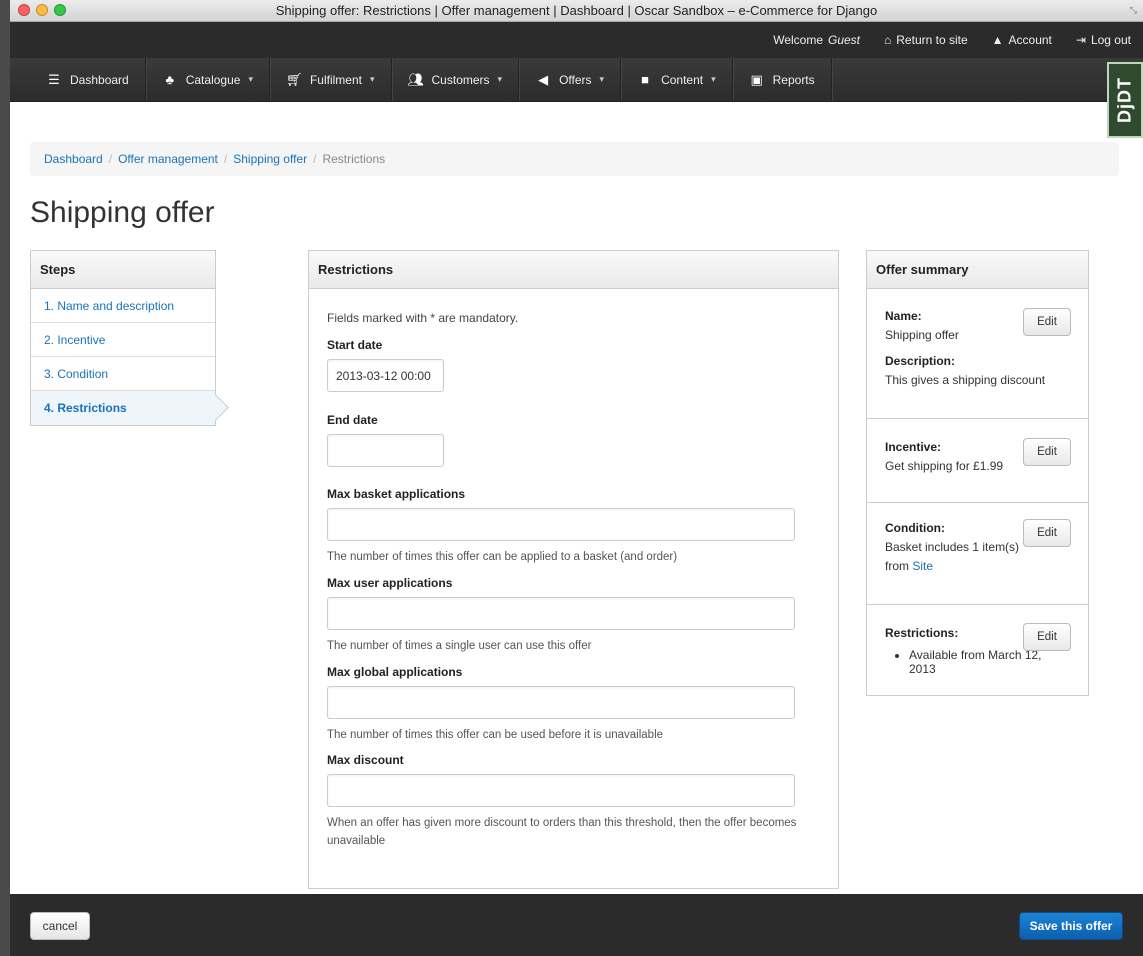  Describe the element at coordinates (576, 925) in the screenshot. I see `form-actions-bar: cancel Save this offer` at that location.